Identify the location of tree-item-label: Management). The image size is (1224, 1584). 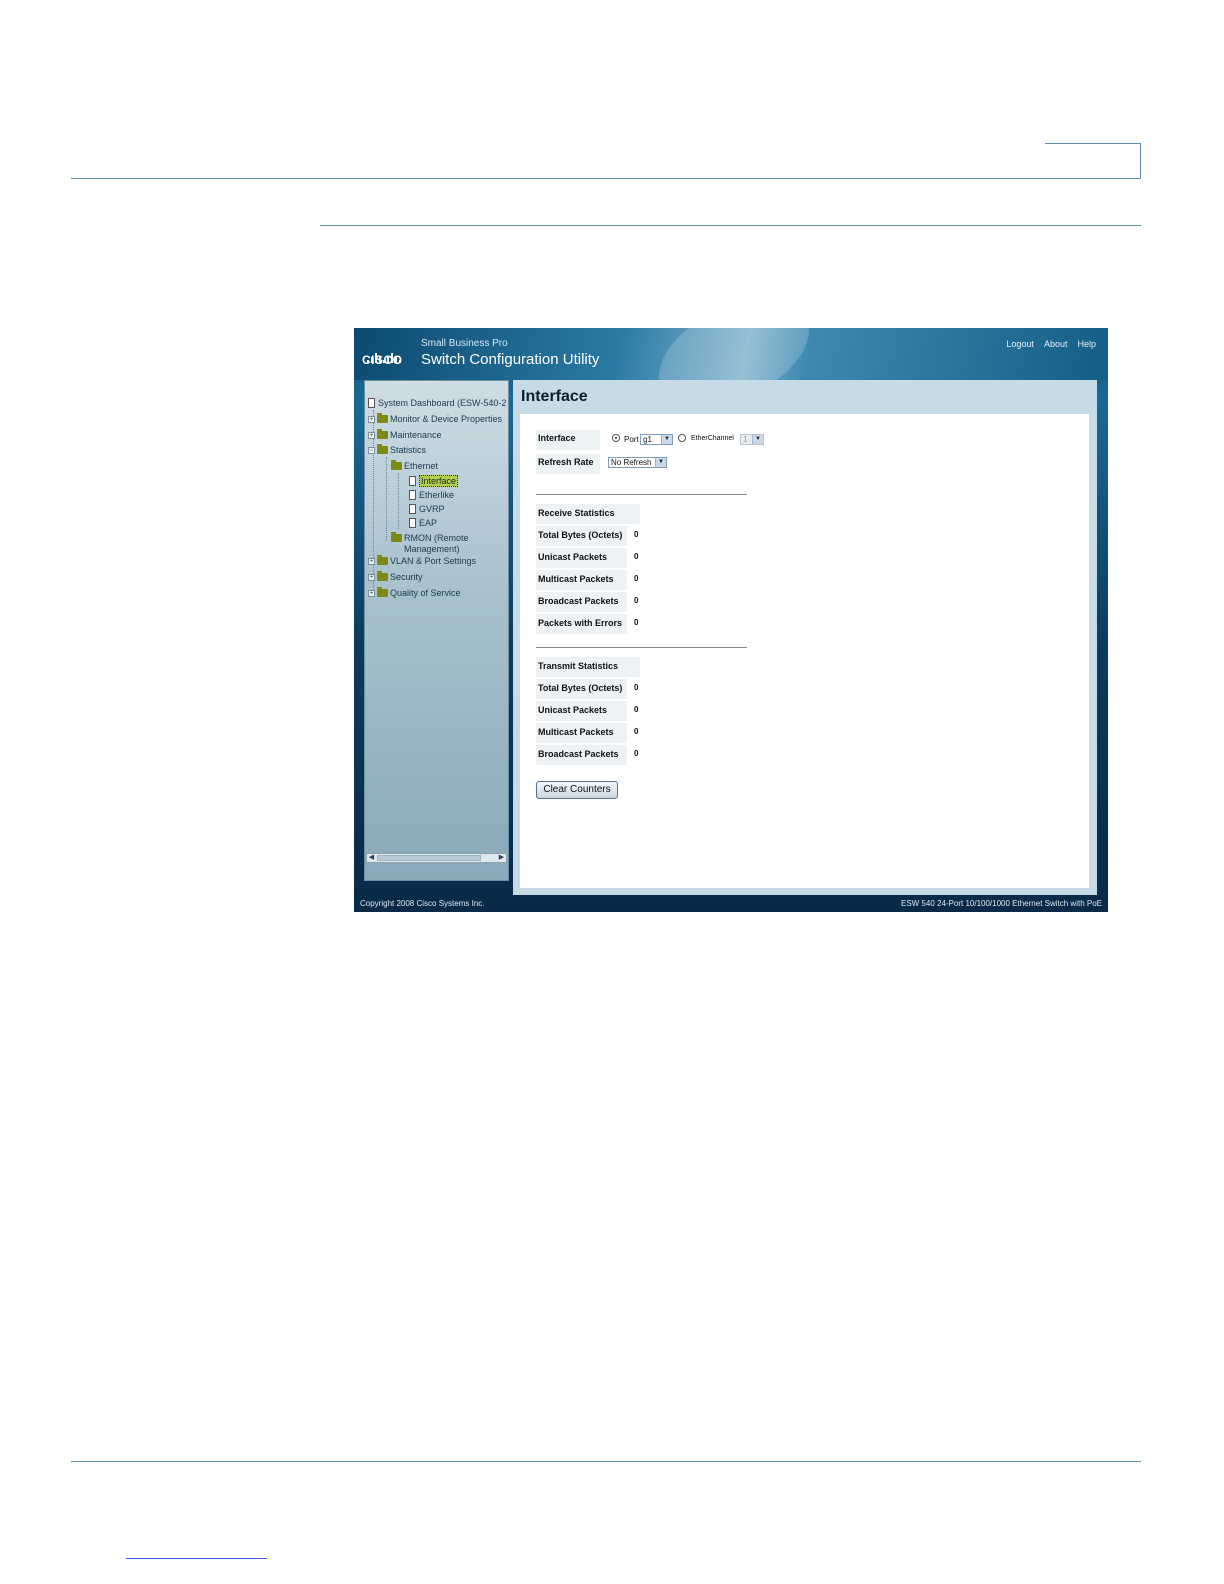
(432, 549).